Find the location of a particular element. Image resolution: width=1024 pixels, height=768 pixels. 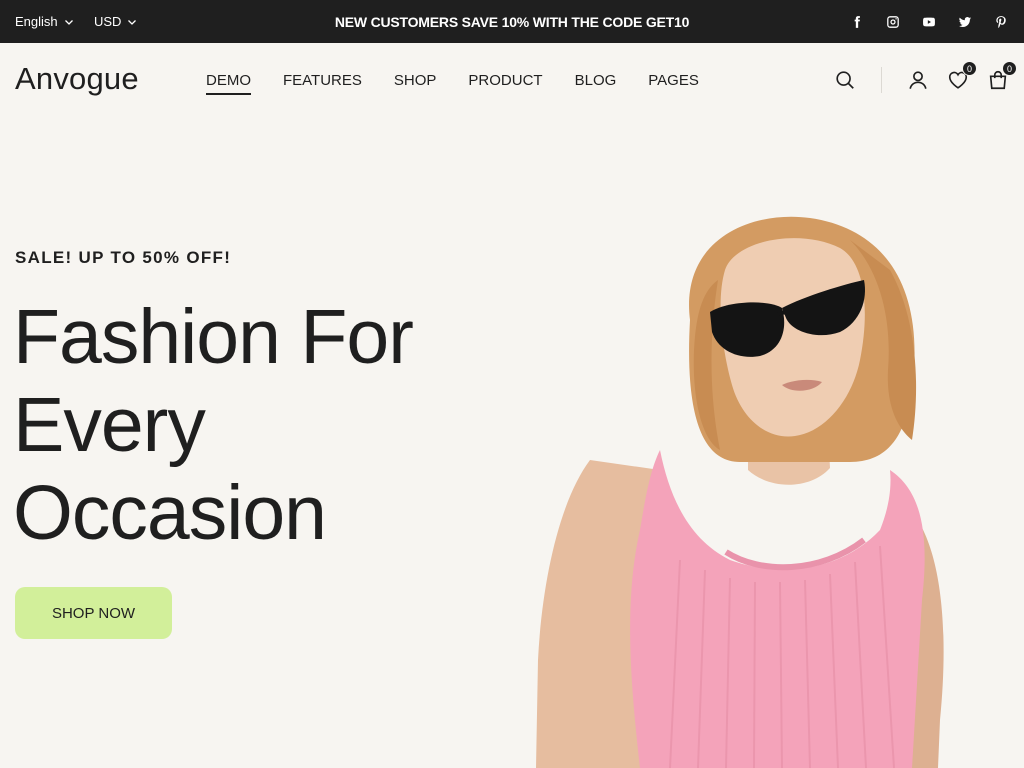

facebook-icon is located at coordinates (857, 22).